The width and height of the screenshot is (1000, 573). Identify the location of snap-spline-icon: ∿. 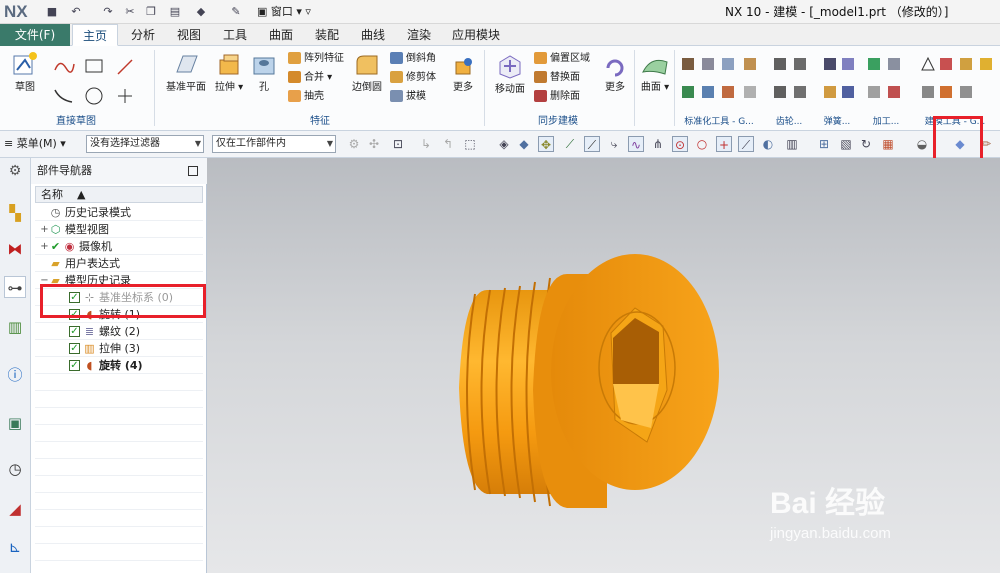
(636, 144).